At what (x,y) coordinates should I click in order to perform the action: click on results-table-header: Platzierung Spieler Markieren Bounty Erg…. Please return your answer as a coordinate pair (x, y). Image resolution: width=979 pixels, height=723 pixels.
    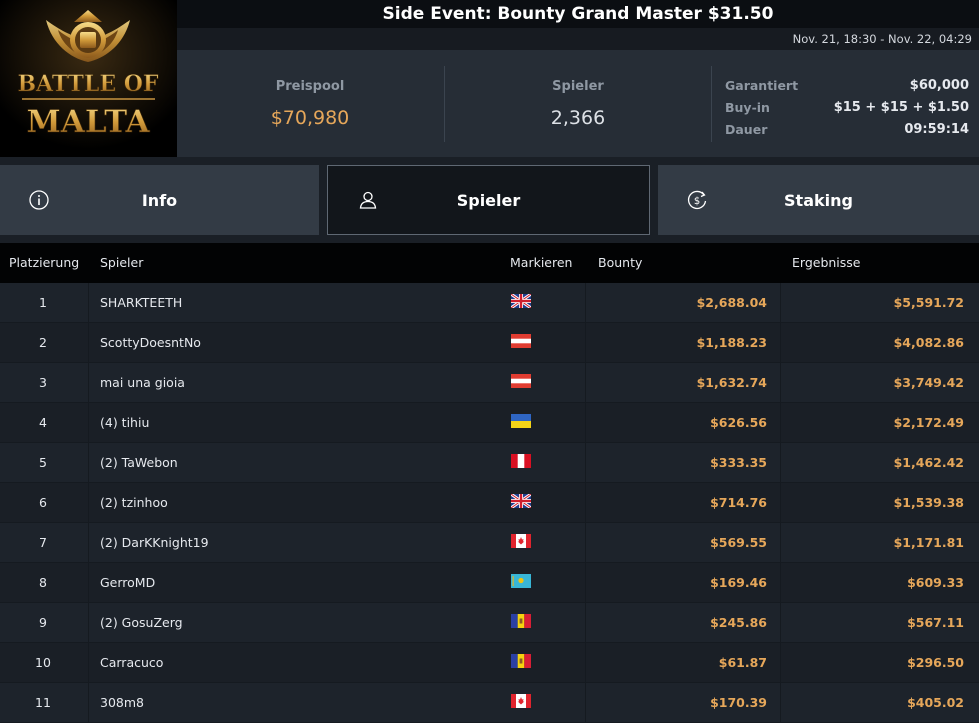
    Looking at the image, I should click on (489, 263).